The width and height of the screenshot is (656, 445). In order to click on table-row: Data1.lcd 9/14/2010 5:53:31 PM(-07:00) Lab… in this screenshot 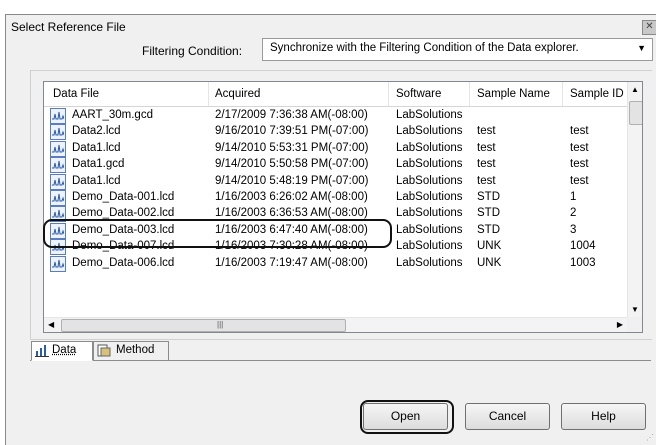, I will do `click(335, 149)`.